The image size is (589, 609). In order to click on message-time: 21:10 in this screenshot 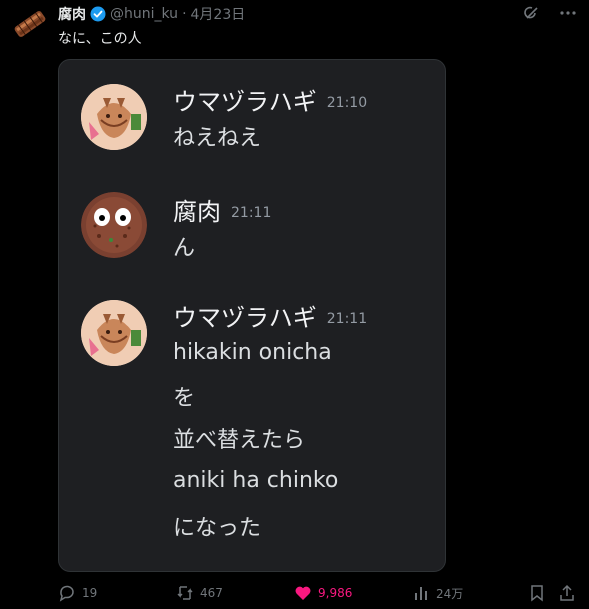, I will do `click(347, 103)`.